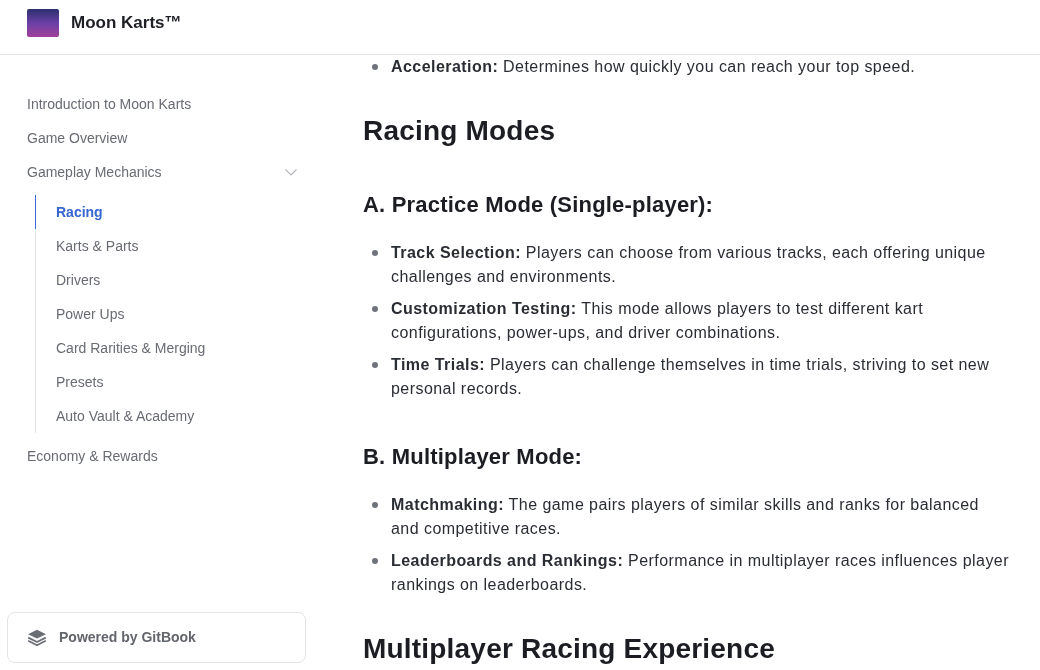 The height and width of the screenshot is (670, 1040). Describe the element at coordinates (126, 23) in the screenshot. I see `site-title: Moon Karts™` at that location.